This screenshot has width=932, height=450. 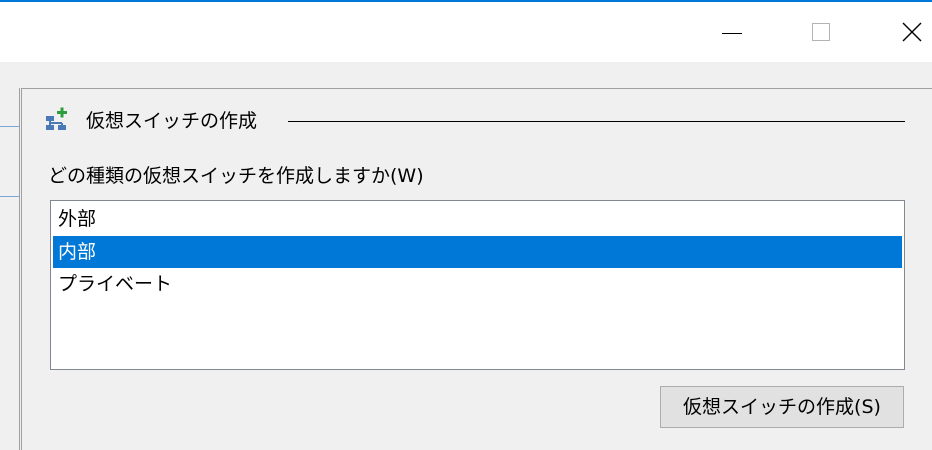 I want to click on switch-type-external: 外部, so click(x=477, y=219).